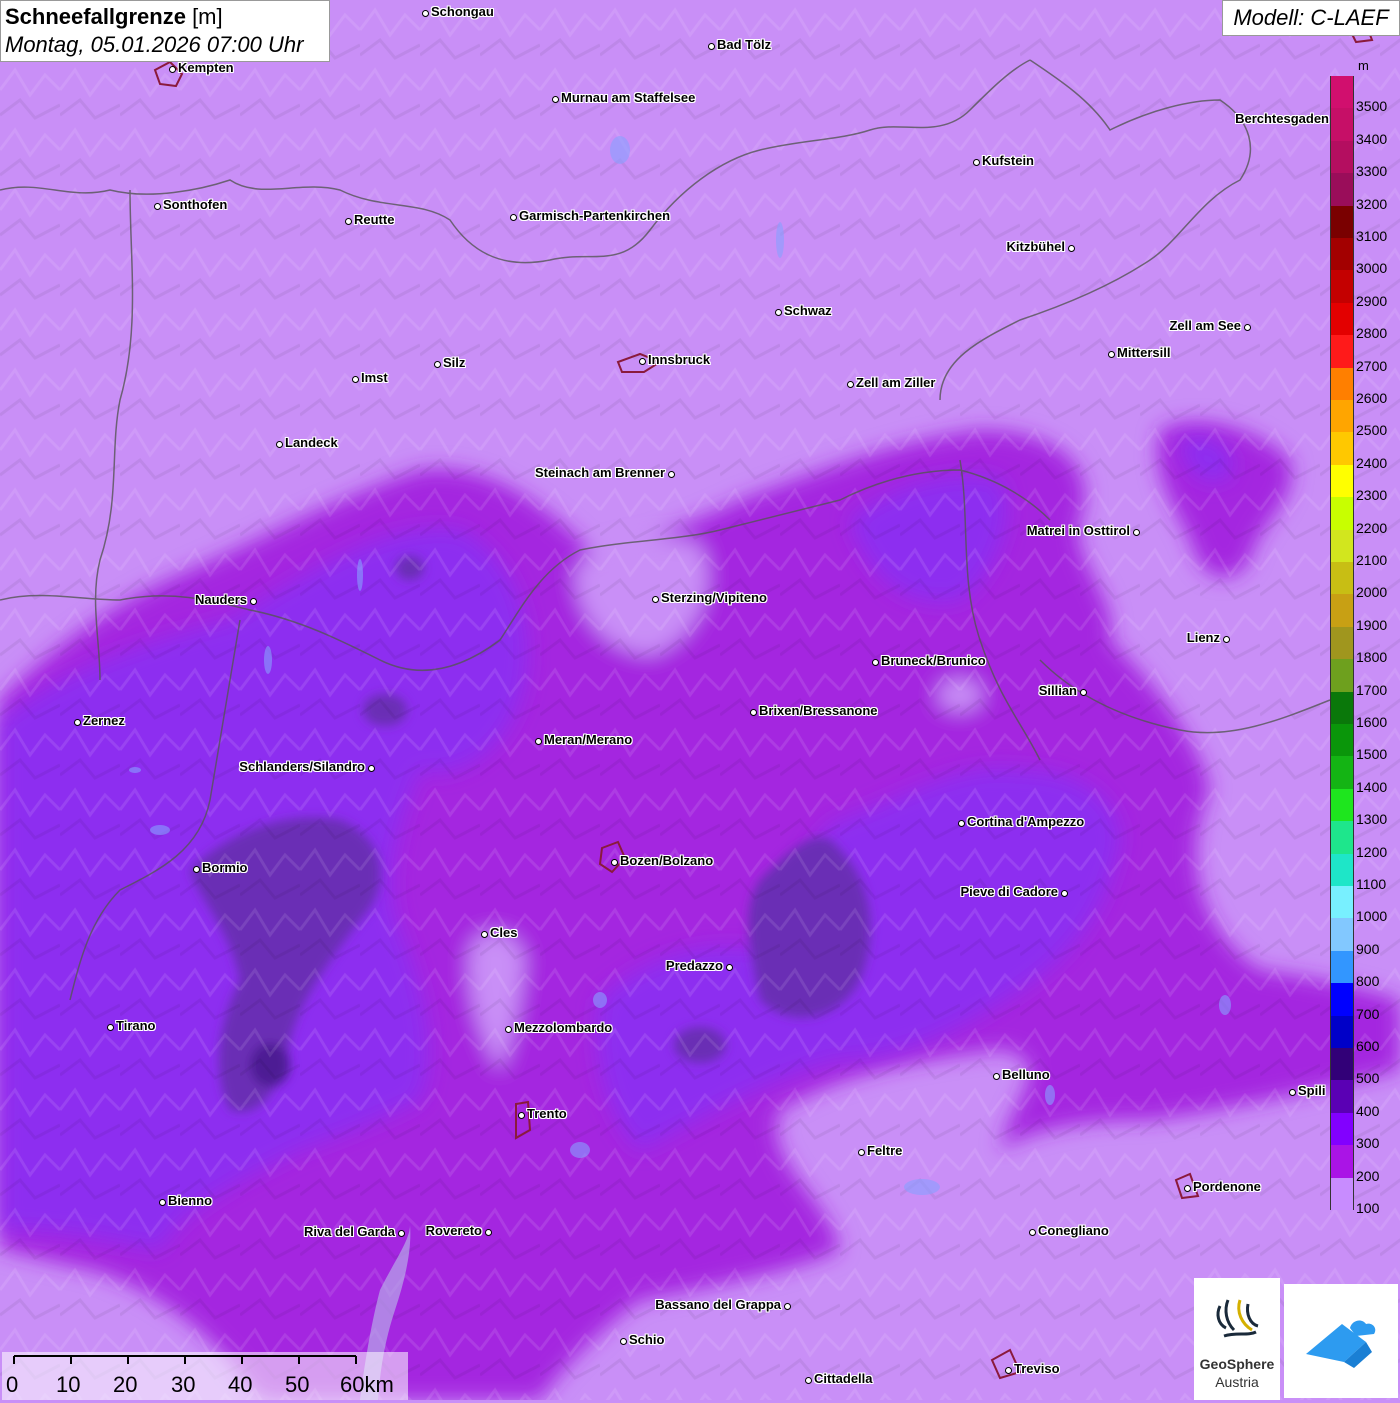  Describe the element at coordinates (1372, 106) in the screenshot. I see `legend-label: 3500` at that location.